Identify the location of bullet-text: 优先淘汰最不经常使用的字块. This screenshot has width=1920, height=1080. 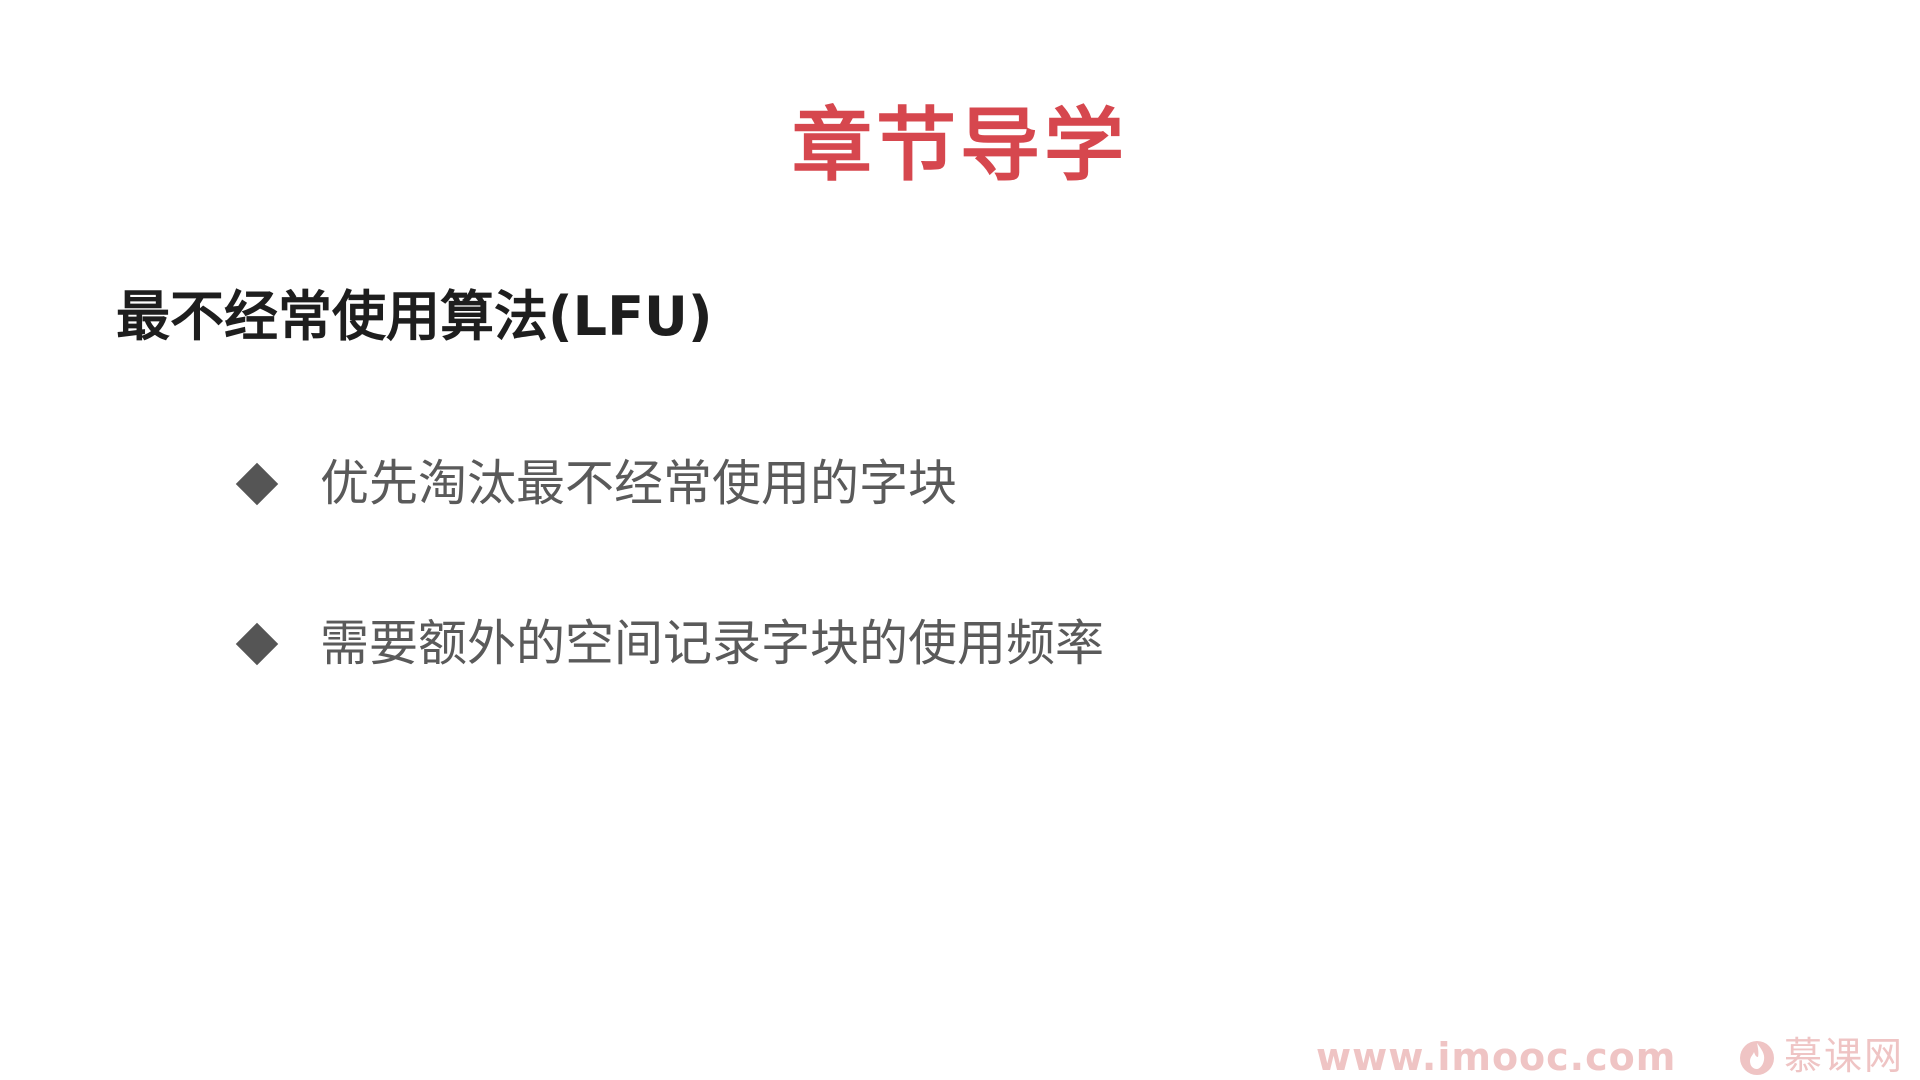
(639, 483).